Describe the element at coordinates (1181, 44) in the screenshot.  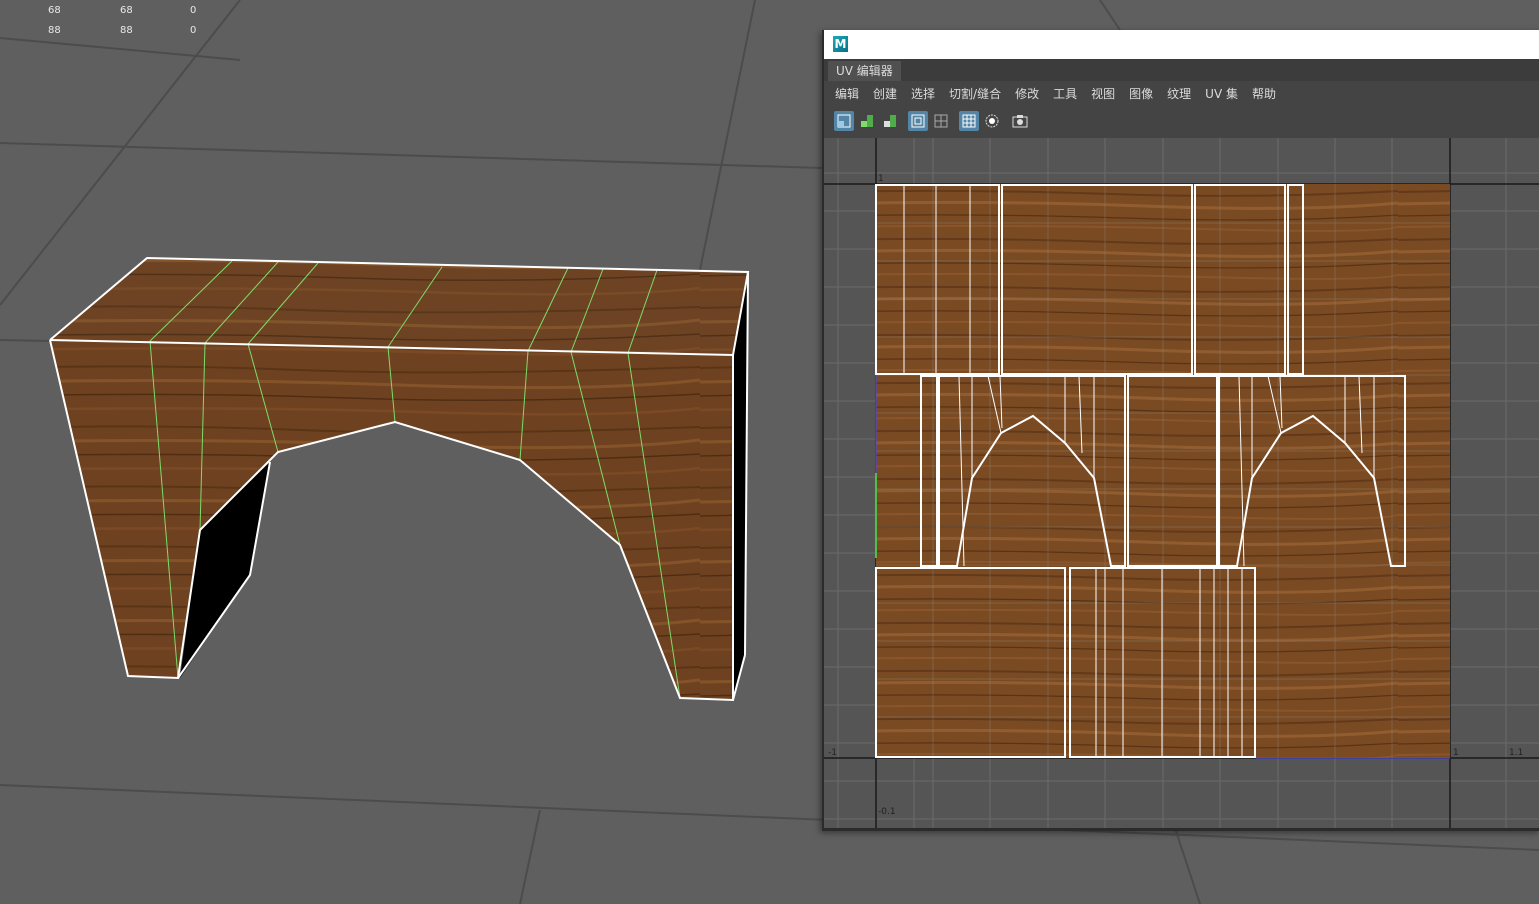
I see `window-titlebar: M` at that location.